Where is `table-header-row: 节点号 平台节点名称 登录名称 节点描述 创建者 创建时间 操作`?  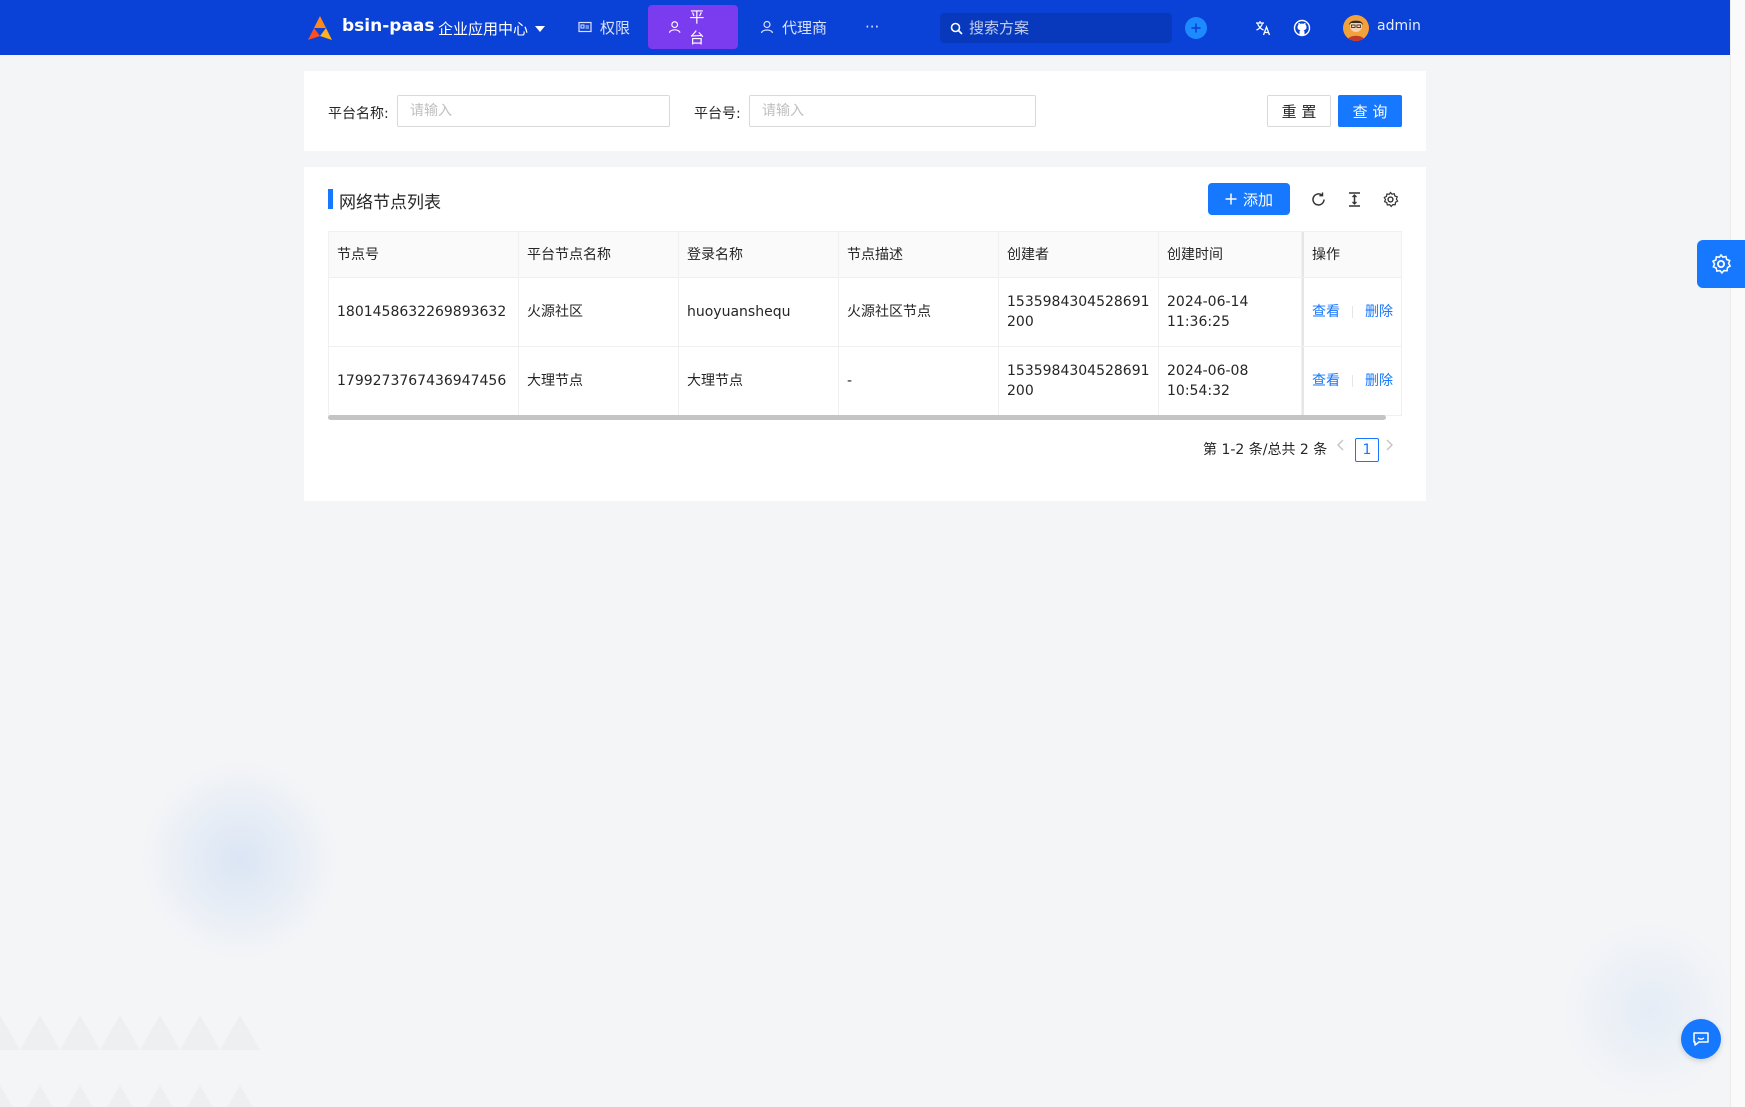
table-header-row: 节点号 平台节点名称 登录名称 节点描述 创建者 创建时间 操作 is located at coordinates (865, 254).